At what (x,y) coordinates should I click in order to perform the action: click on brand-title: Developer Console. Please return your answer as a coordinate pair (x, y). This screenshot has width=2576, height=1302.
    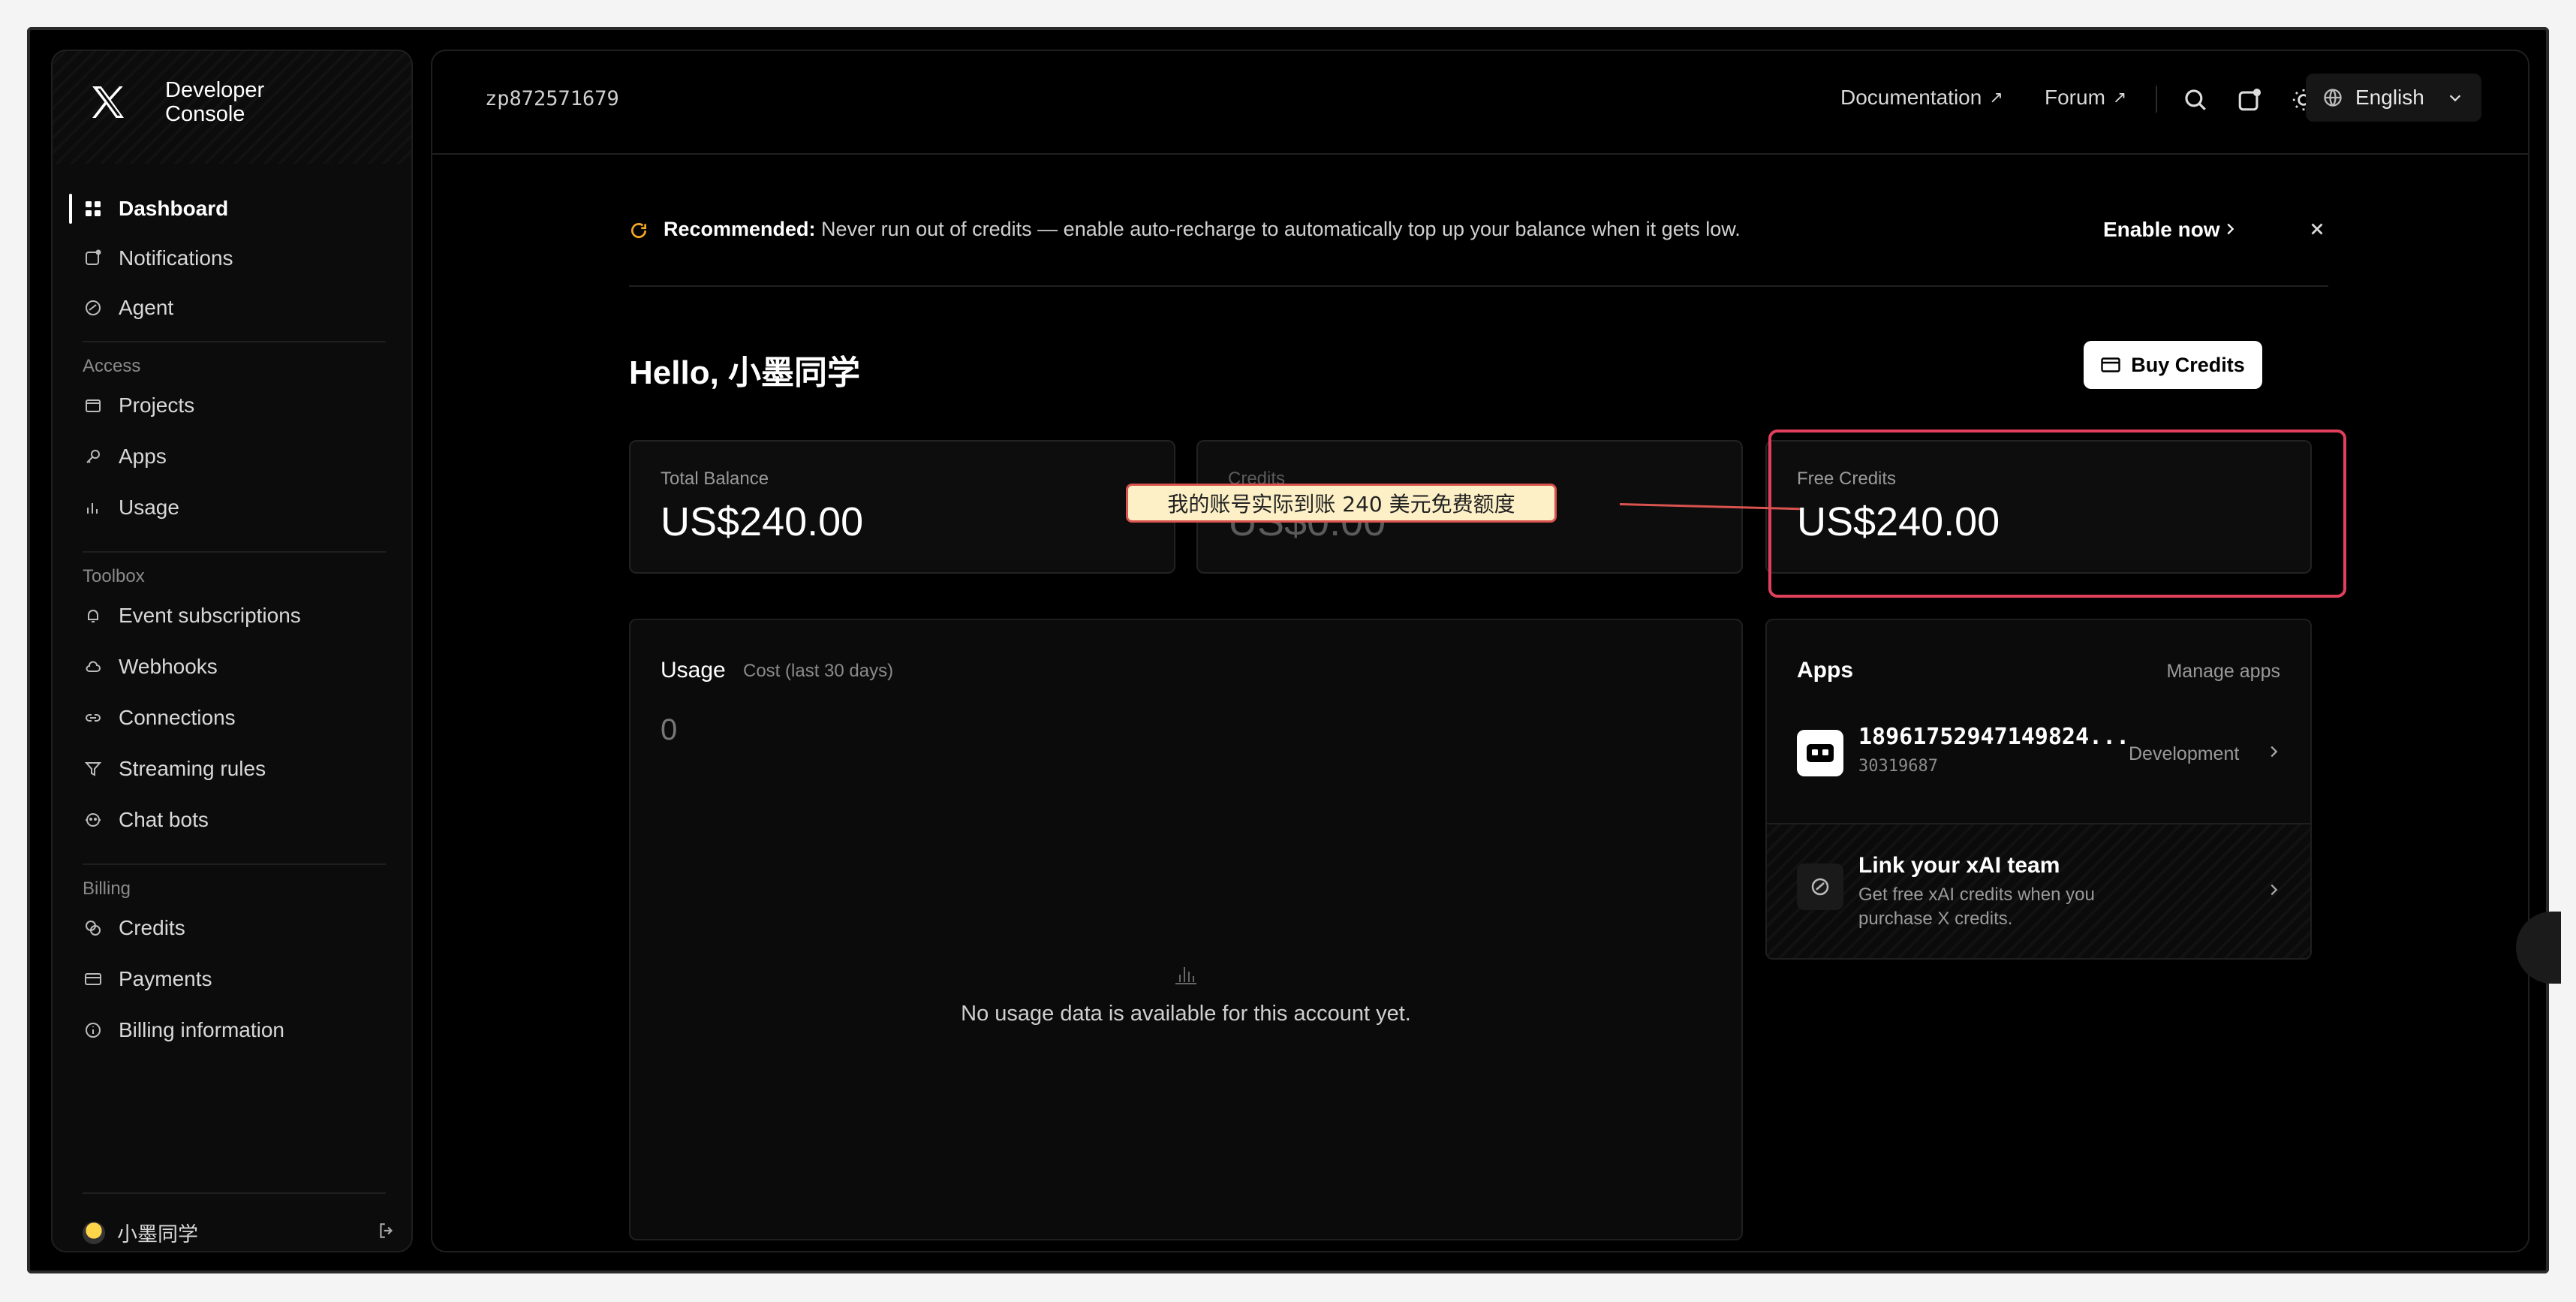
    Looking at the image, I should click on (215, 102).